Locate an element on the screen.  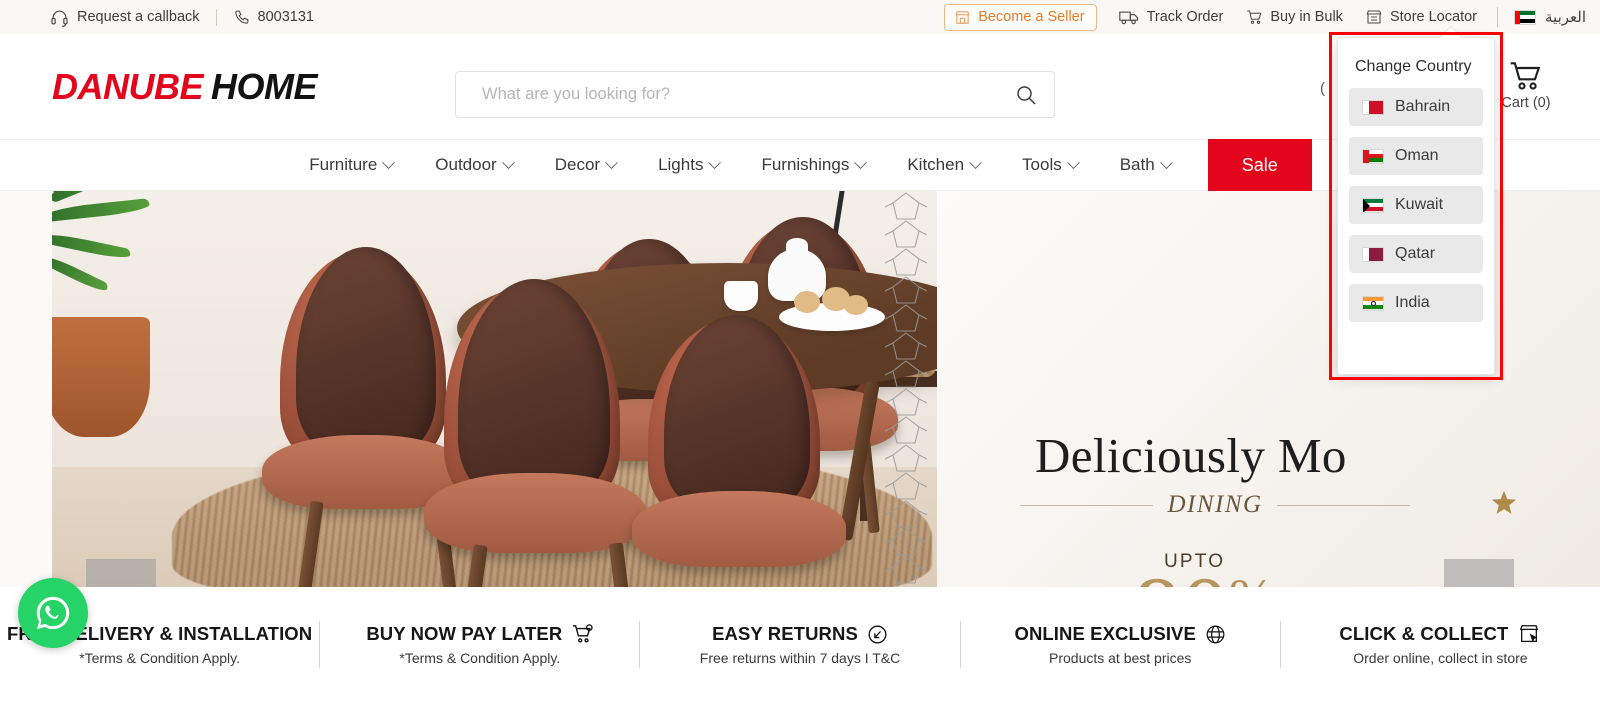
nav-item-furniture: Furniture is located at coordinates (351, 165).